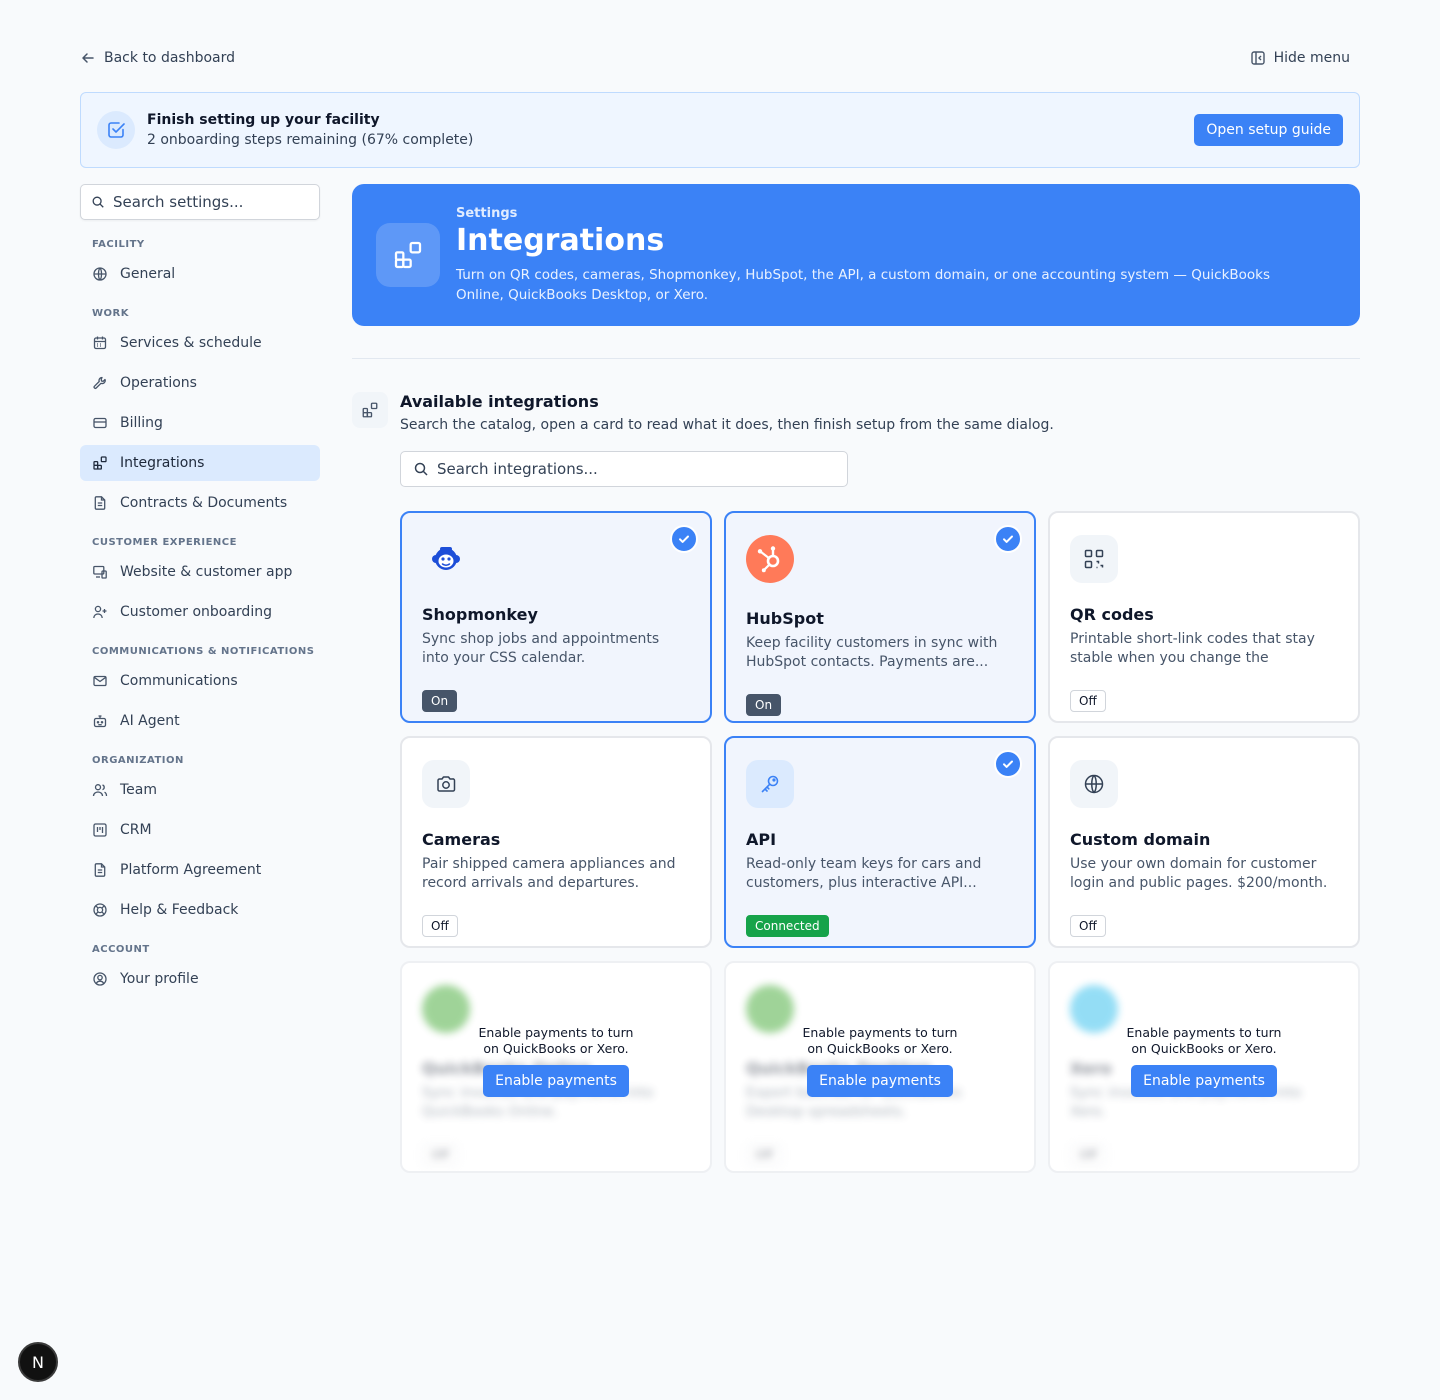 This screenshot has height=1400, width=1440. I want to click on back-to-dashboard-link: Back to dashboard, so click(157, 58).